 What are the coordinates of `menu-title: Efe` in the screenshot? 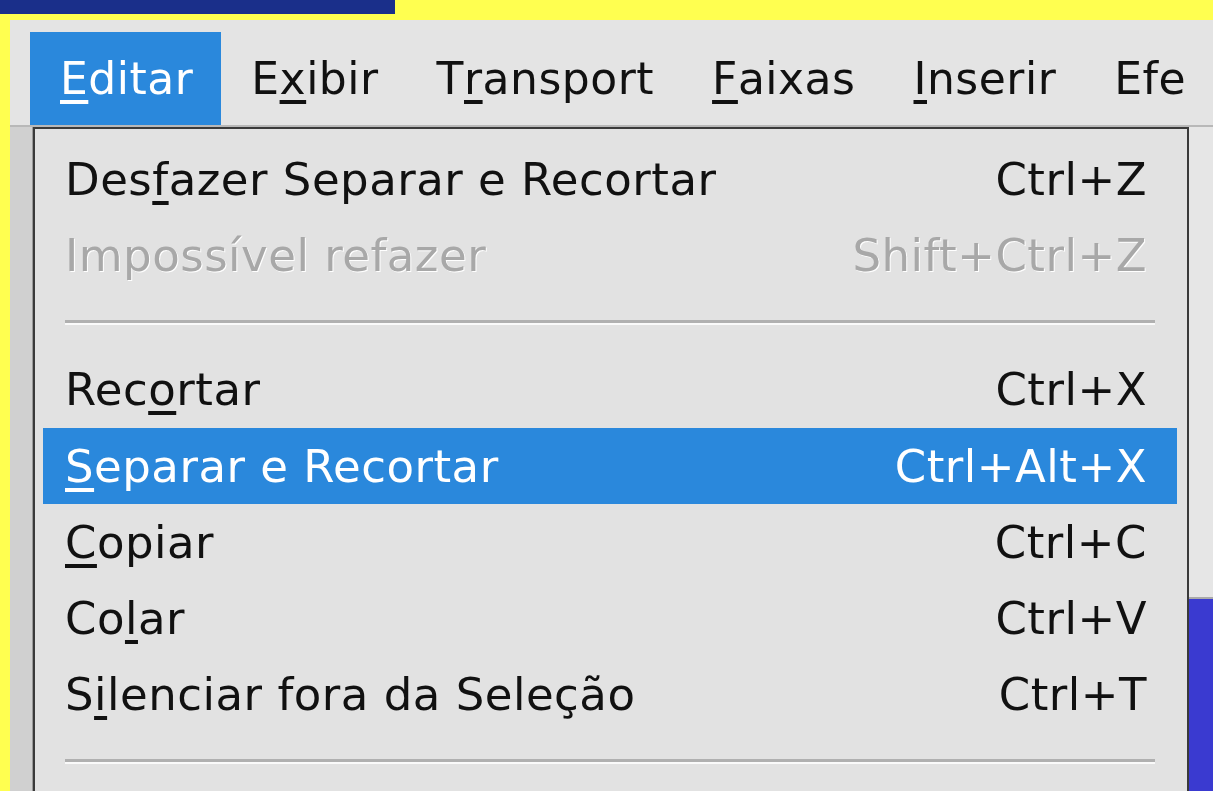 It's located at (1148, 78).